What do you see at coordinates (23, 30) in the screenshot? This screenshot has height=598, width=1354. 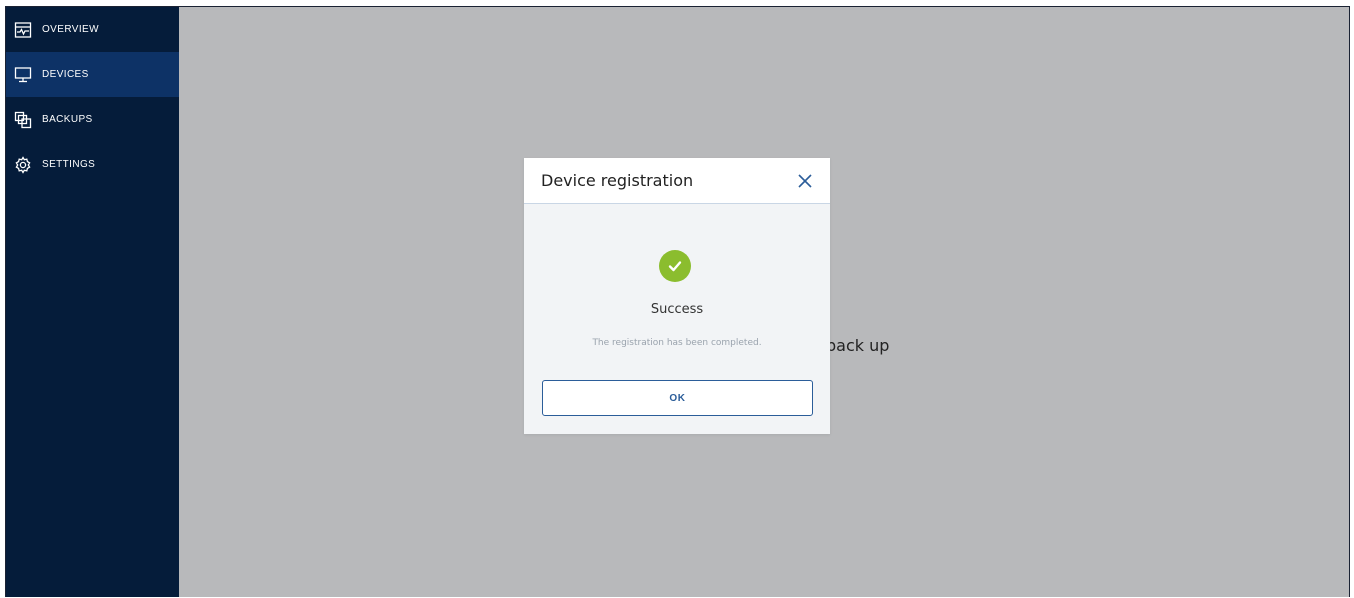 I see `overview-icon` at bounding box center [23, 30].